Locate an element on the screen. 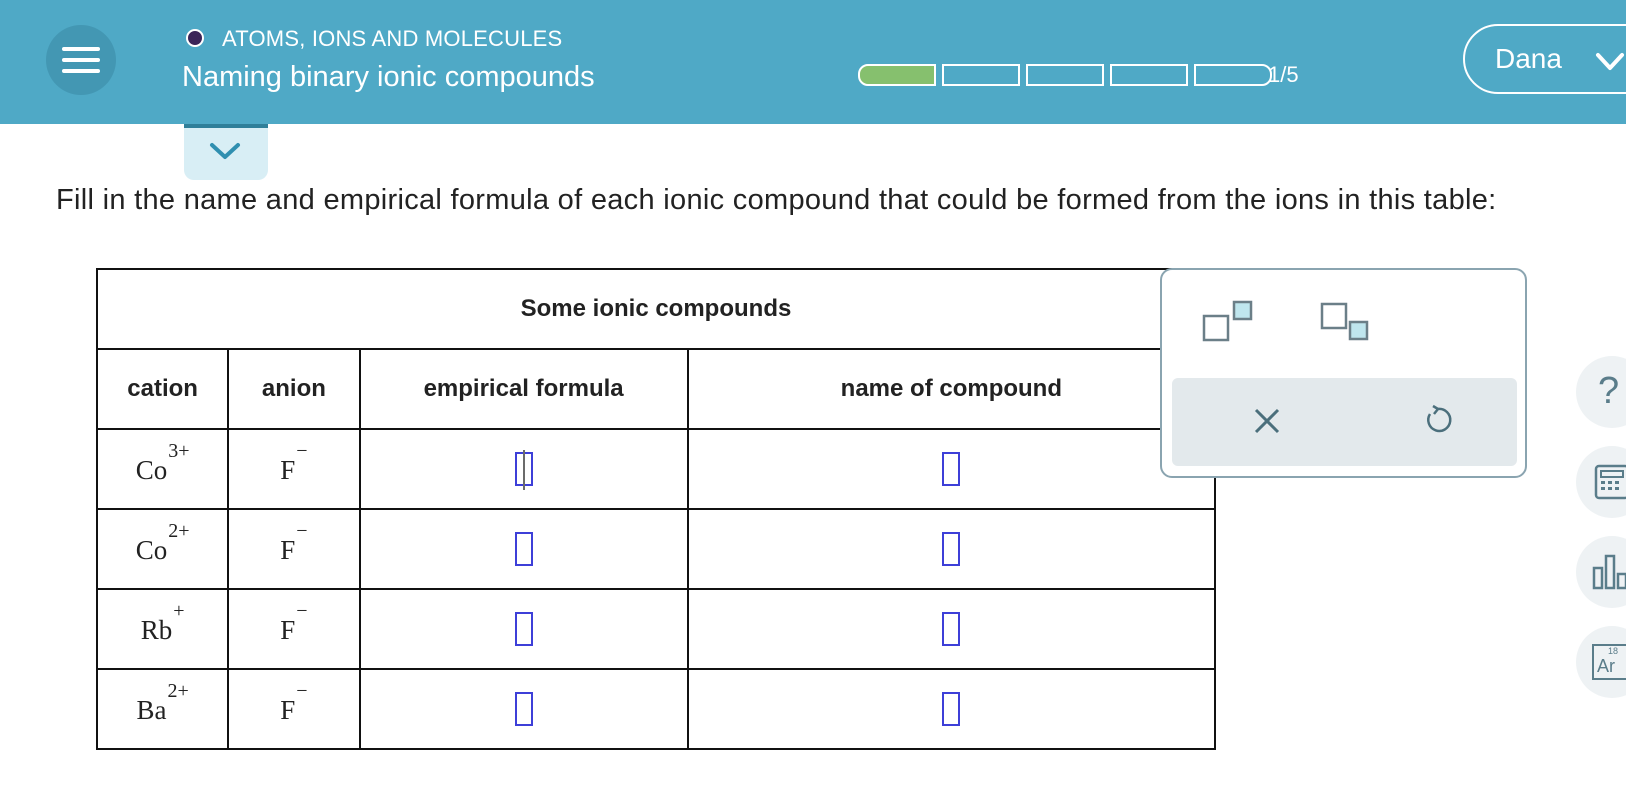 The height and width of the screenshot is (812, 1626). table-row: Ba2+ F− is located at coordinates (656, 709).